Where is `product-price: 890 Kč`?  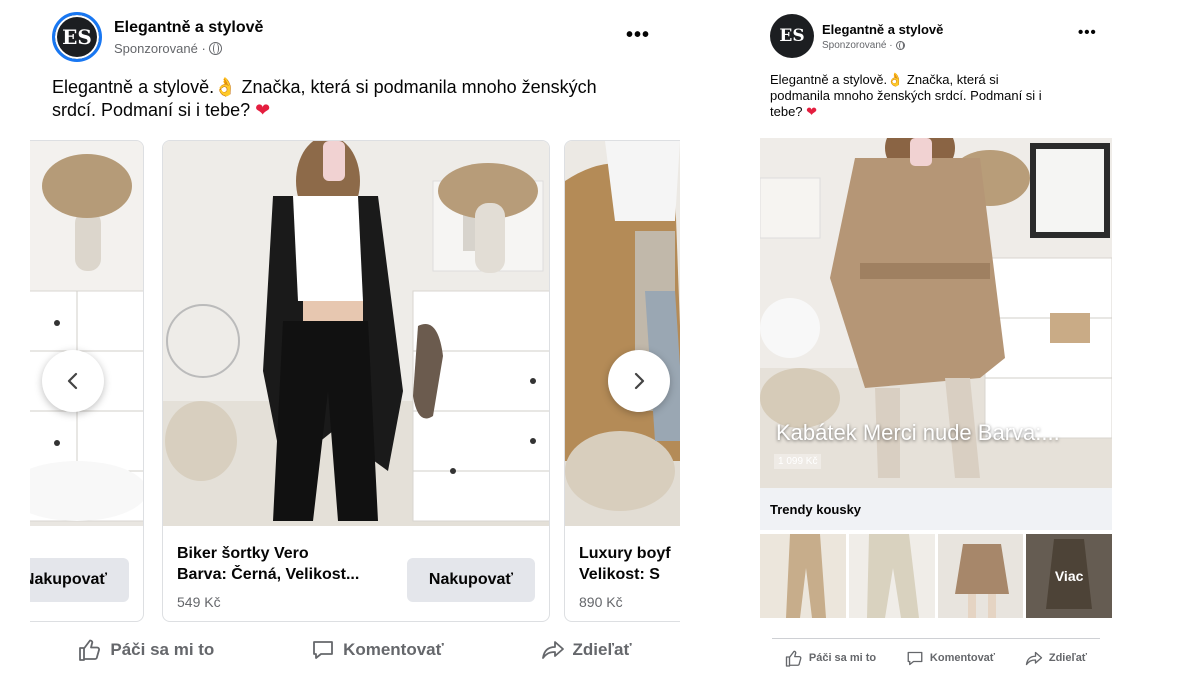
product-price: 890 Kč is located at coordinates (601, 602).